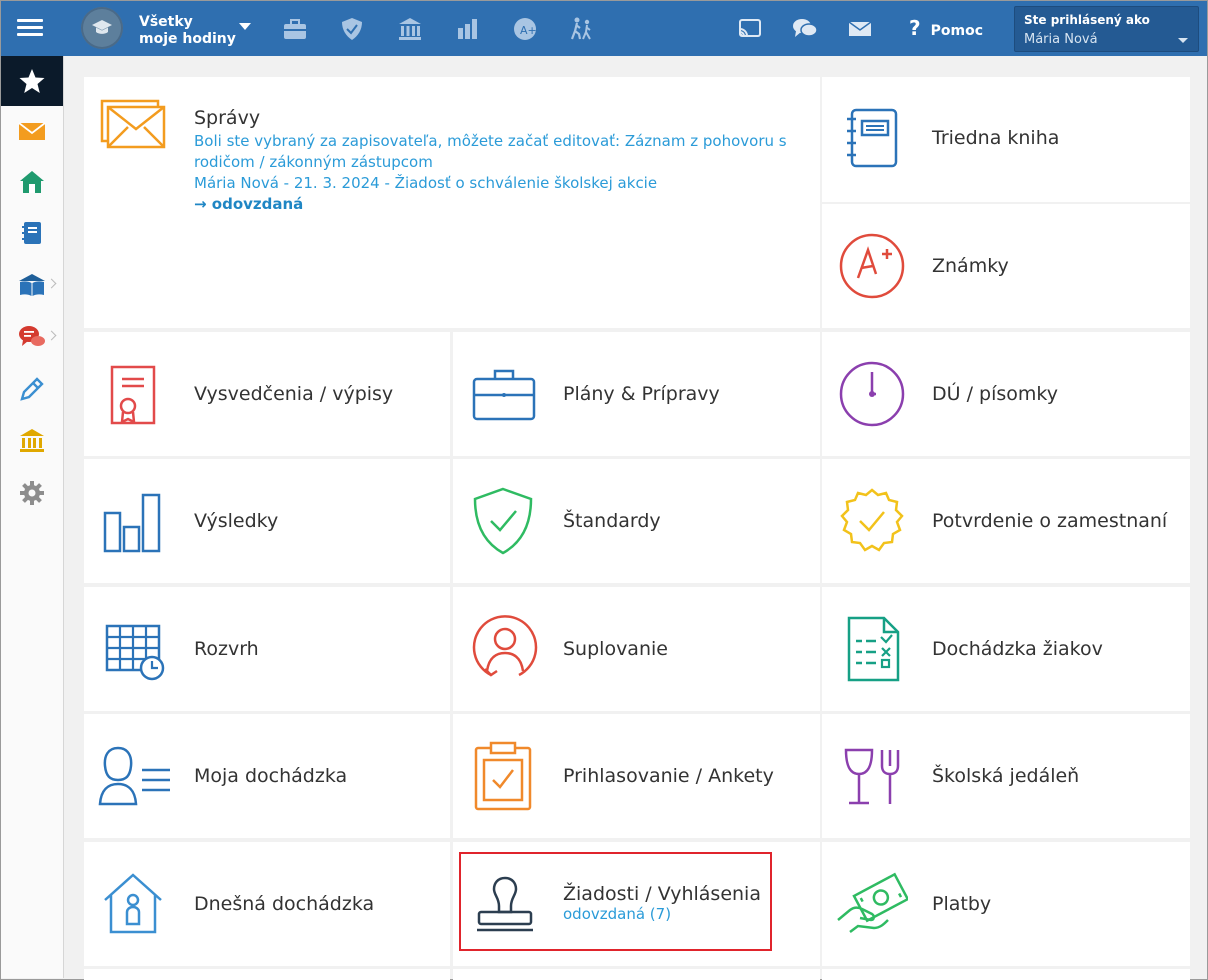 The width and height of the screenshot is (1208, 980). I want to click on tile-suplovanie: Suplovanie, so click(636, 649).